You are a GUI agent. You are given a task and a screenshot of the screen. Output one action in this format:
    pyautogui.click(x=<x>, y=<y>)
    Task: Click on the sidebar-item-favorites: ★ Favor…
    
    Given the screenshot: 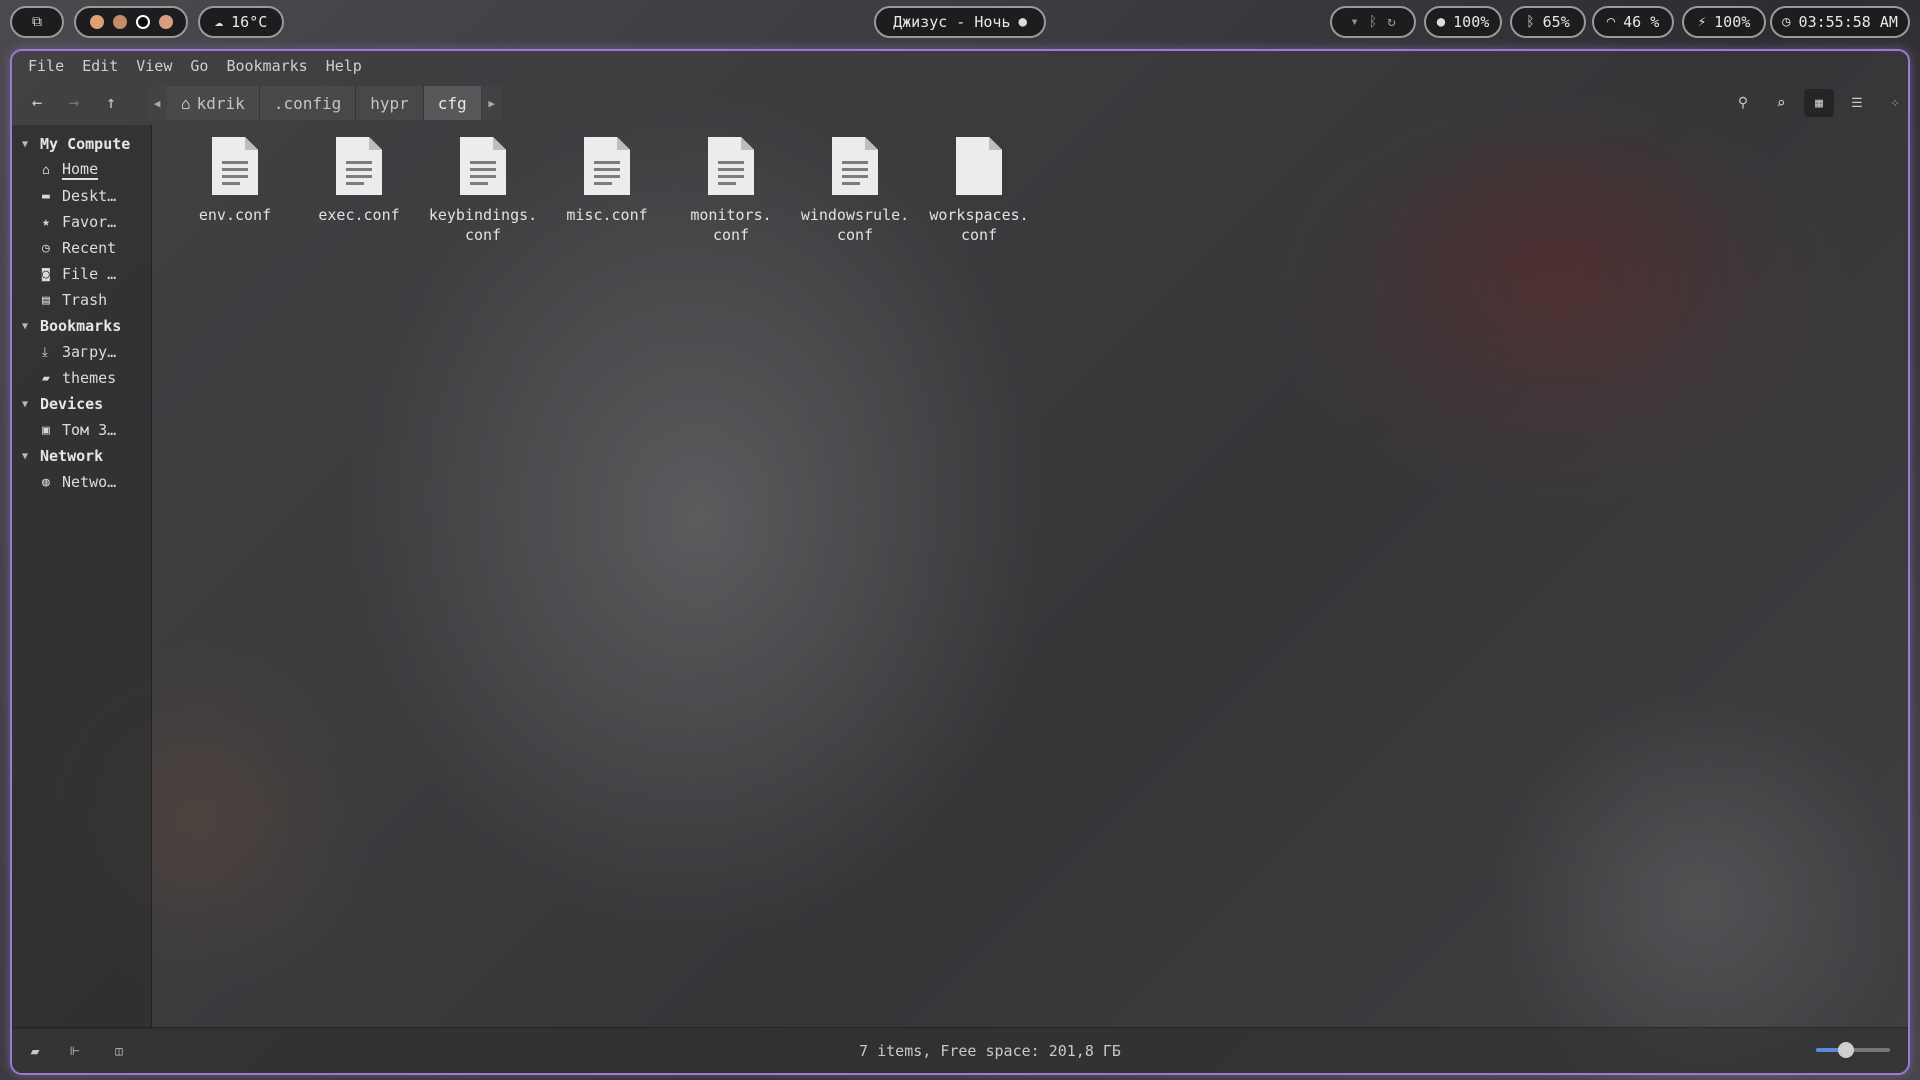 What is the action you would take?
    pyautogui.click(x=81, y=222)
    